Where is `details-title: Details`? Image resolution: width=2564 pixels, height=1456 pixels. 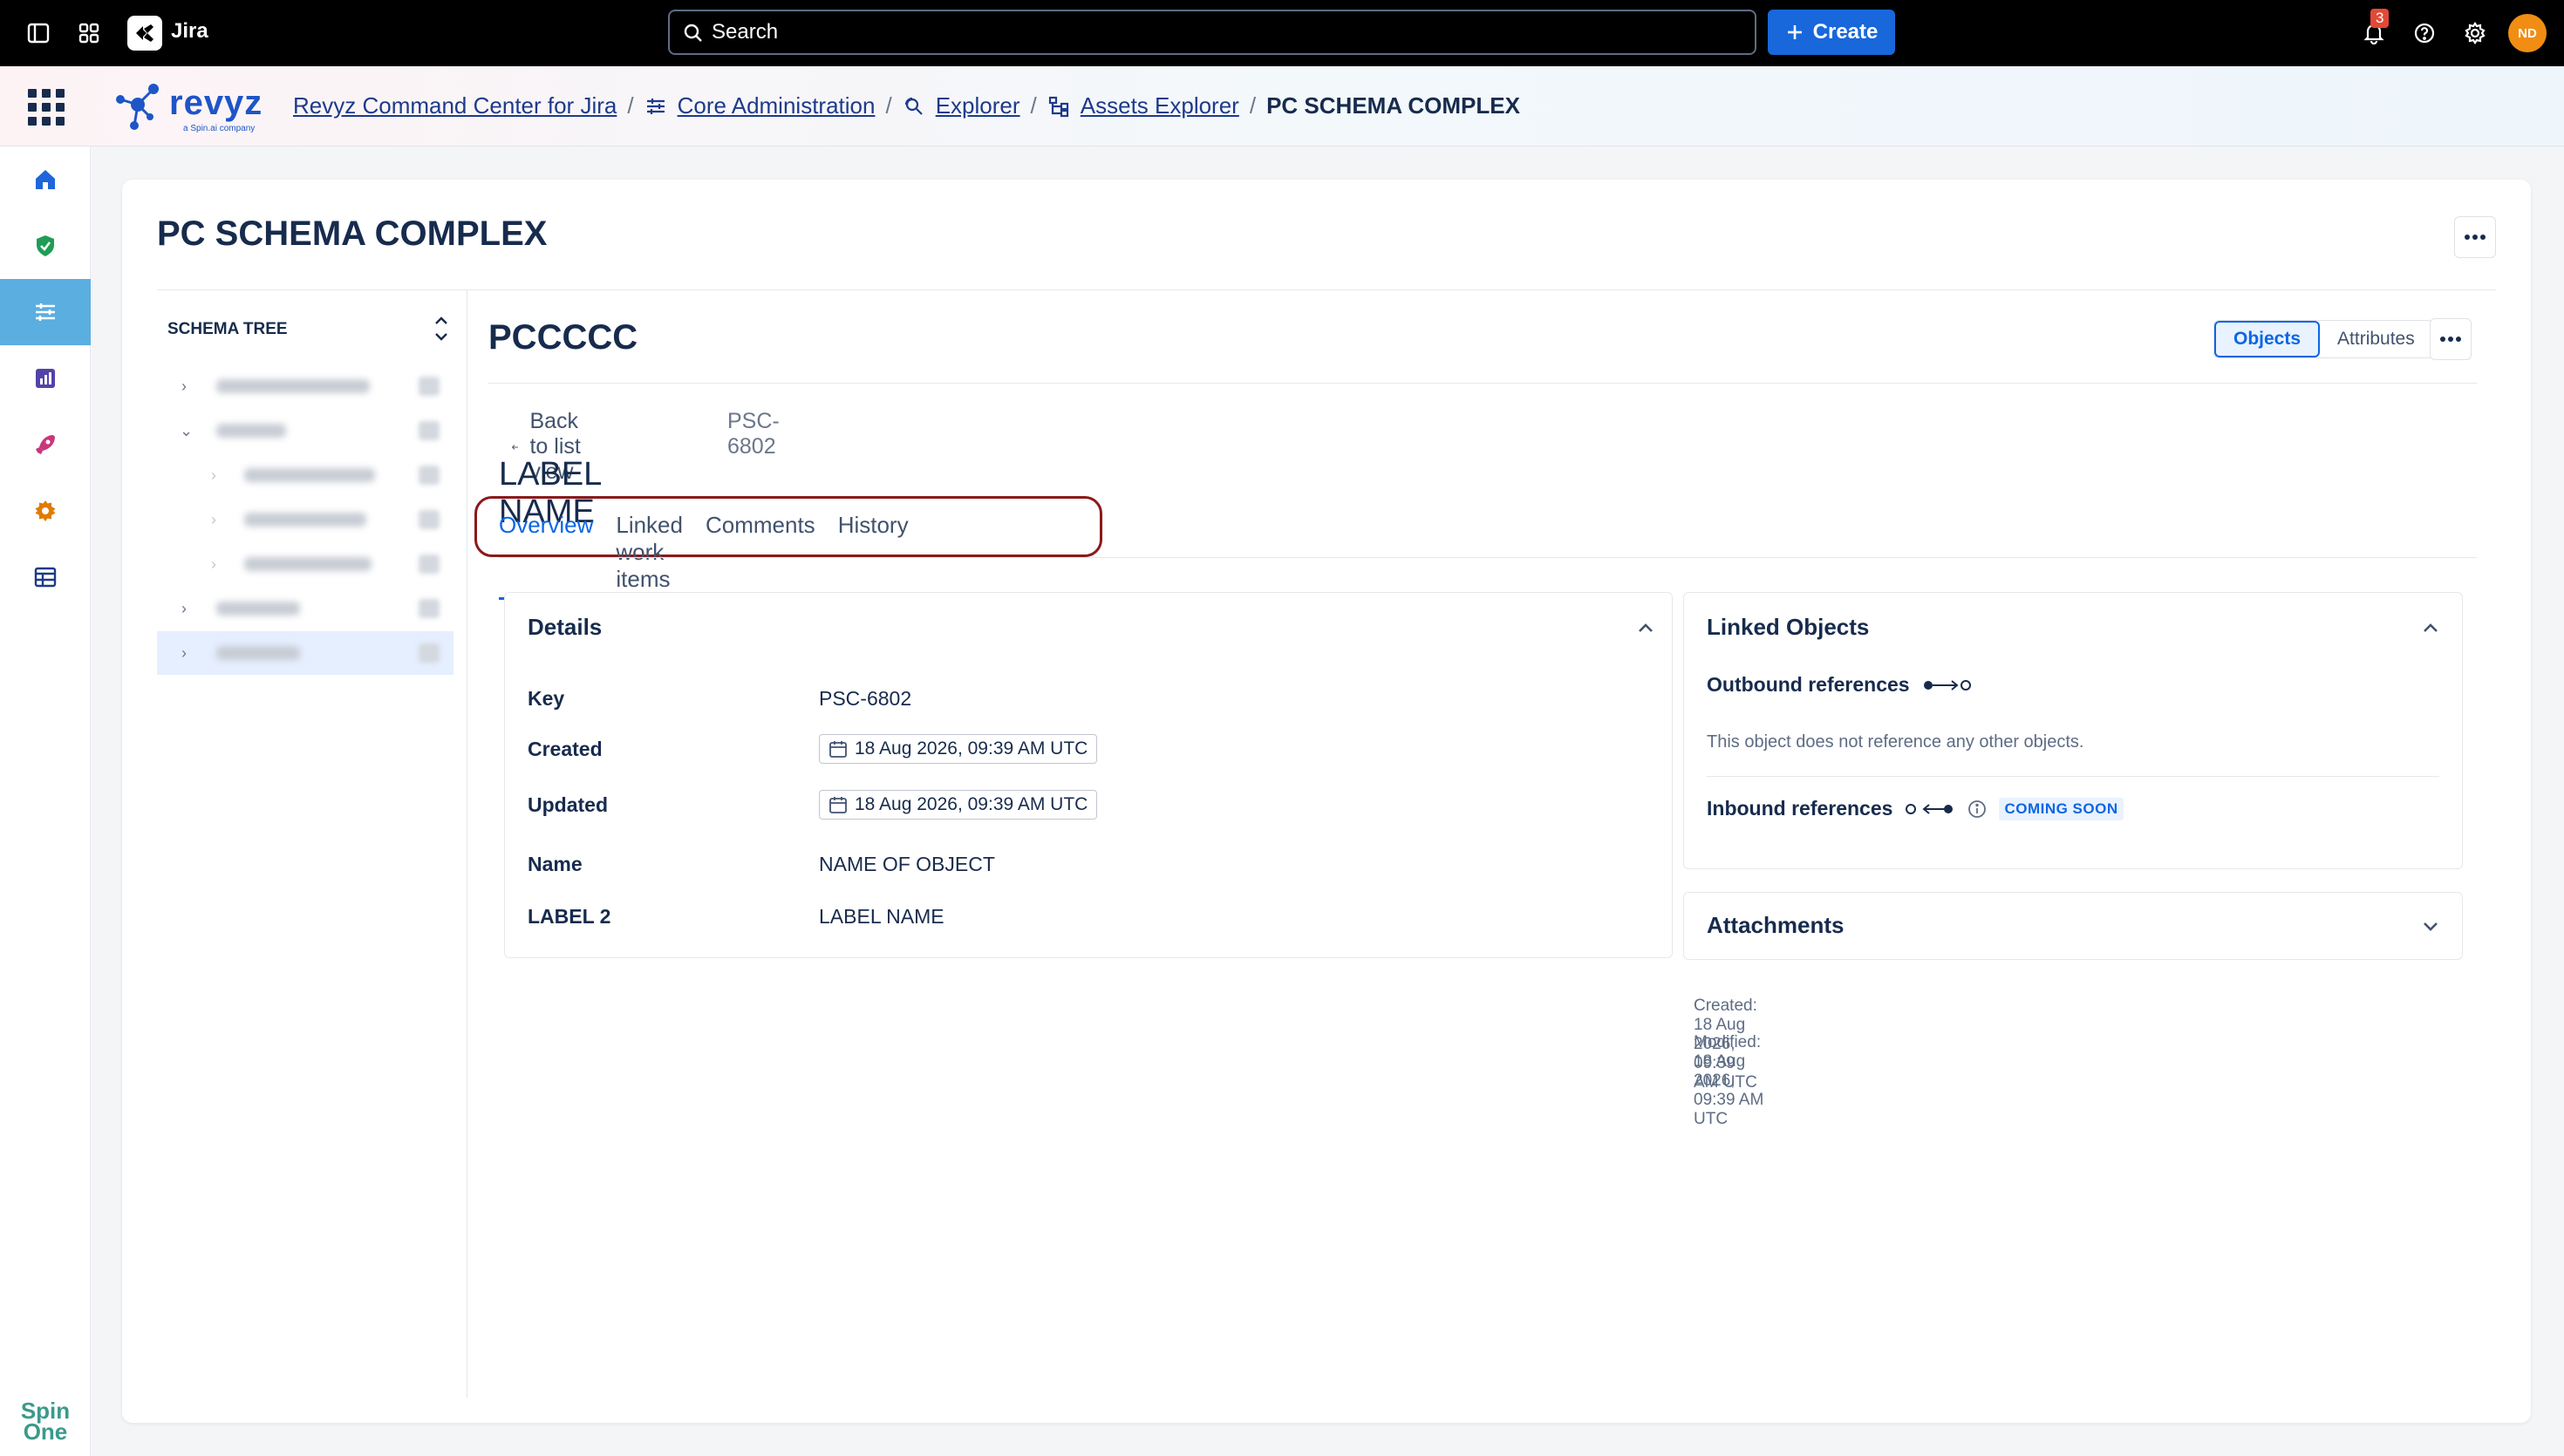
details-title: Details is located at coordinates (565, 627).